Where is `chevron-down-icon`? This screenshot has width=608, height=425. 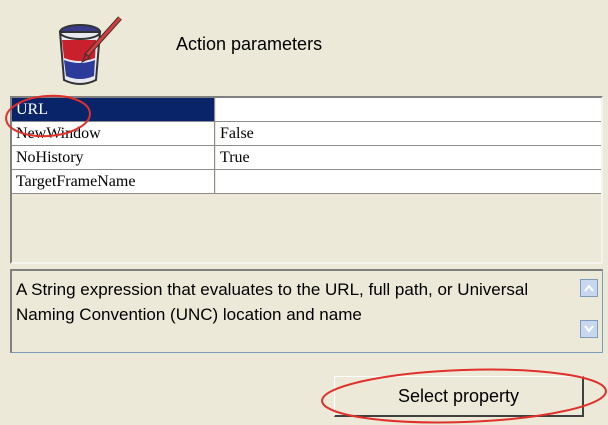 chevron-down-icon is located at coordinates (589, 329).